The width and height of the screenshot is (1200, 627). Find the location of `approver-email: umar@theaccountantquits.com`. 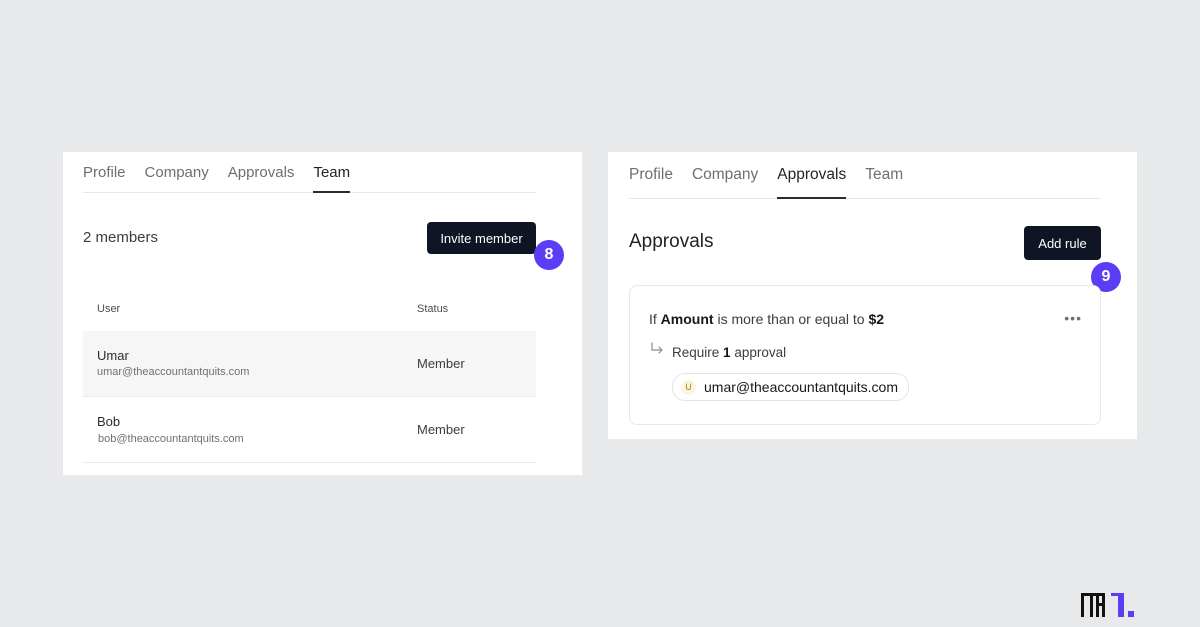

approver-email: umar@theaccountantquits.com is located at coordinates (801, 387).